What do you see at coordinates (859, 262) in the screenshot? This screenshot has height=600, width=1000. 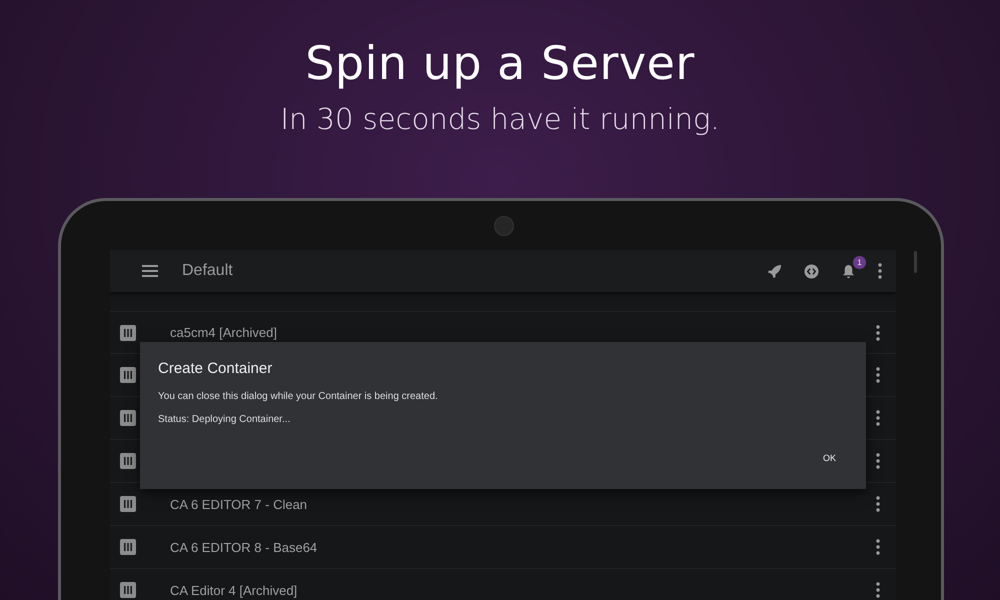 I see `notification-badge: 1` at bounding box center [859, 262].